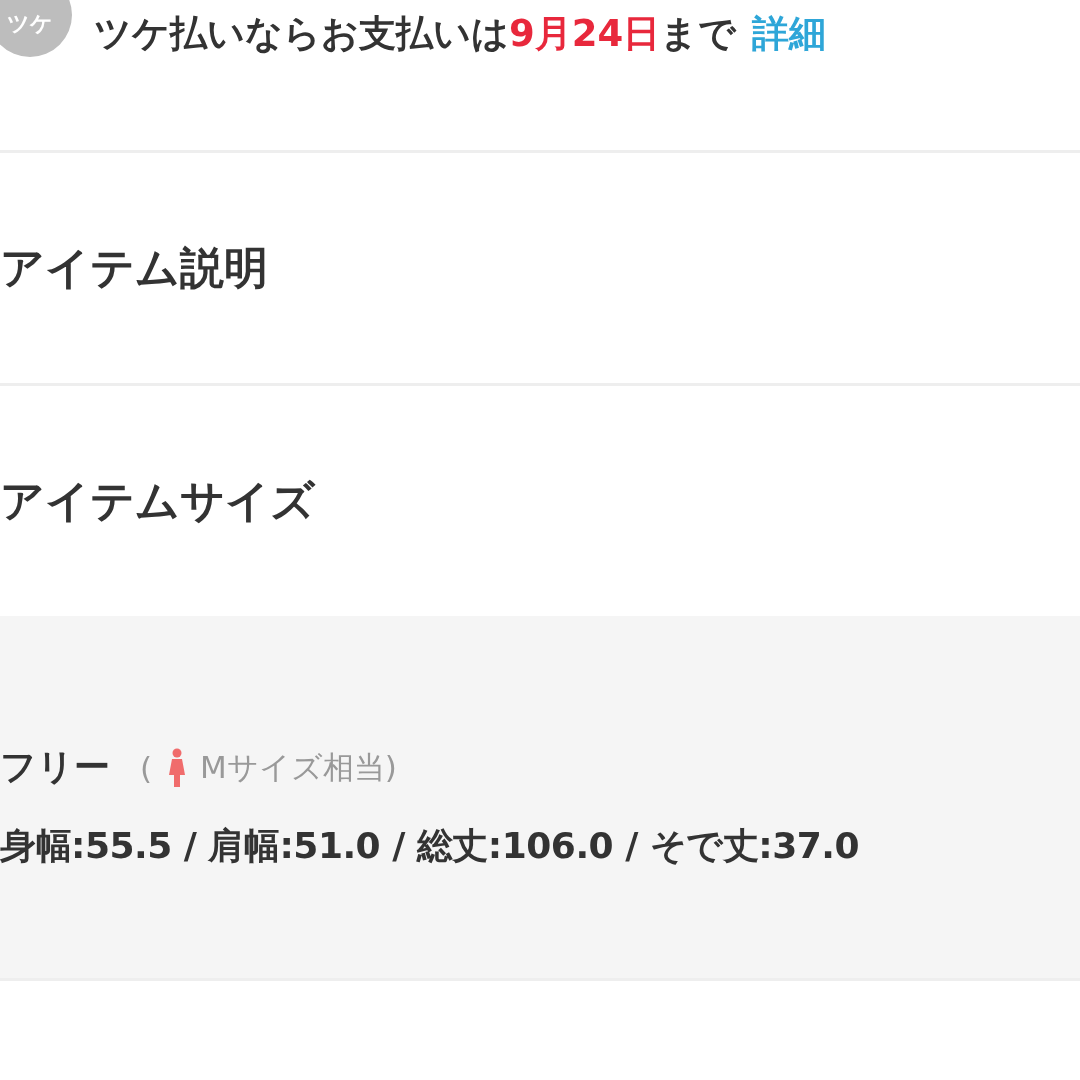 The width and height of the screenshot is (1080, 1080). What do you see at coordinates (146, 767) in the screenshot?
I see `parenthesis: (` at bounding box center [146, 767].